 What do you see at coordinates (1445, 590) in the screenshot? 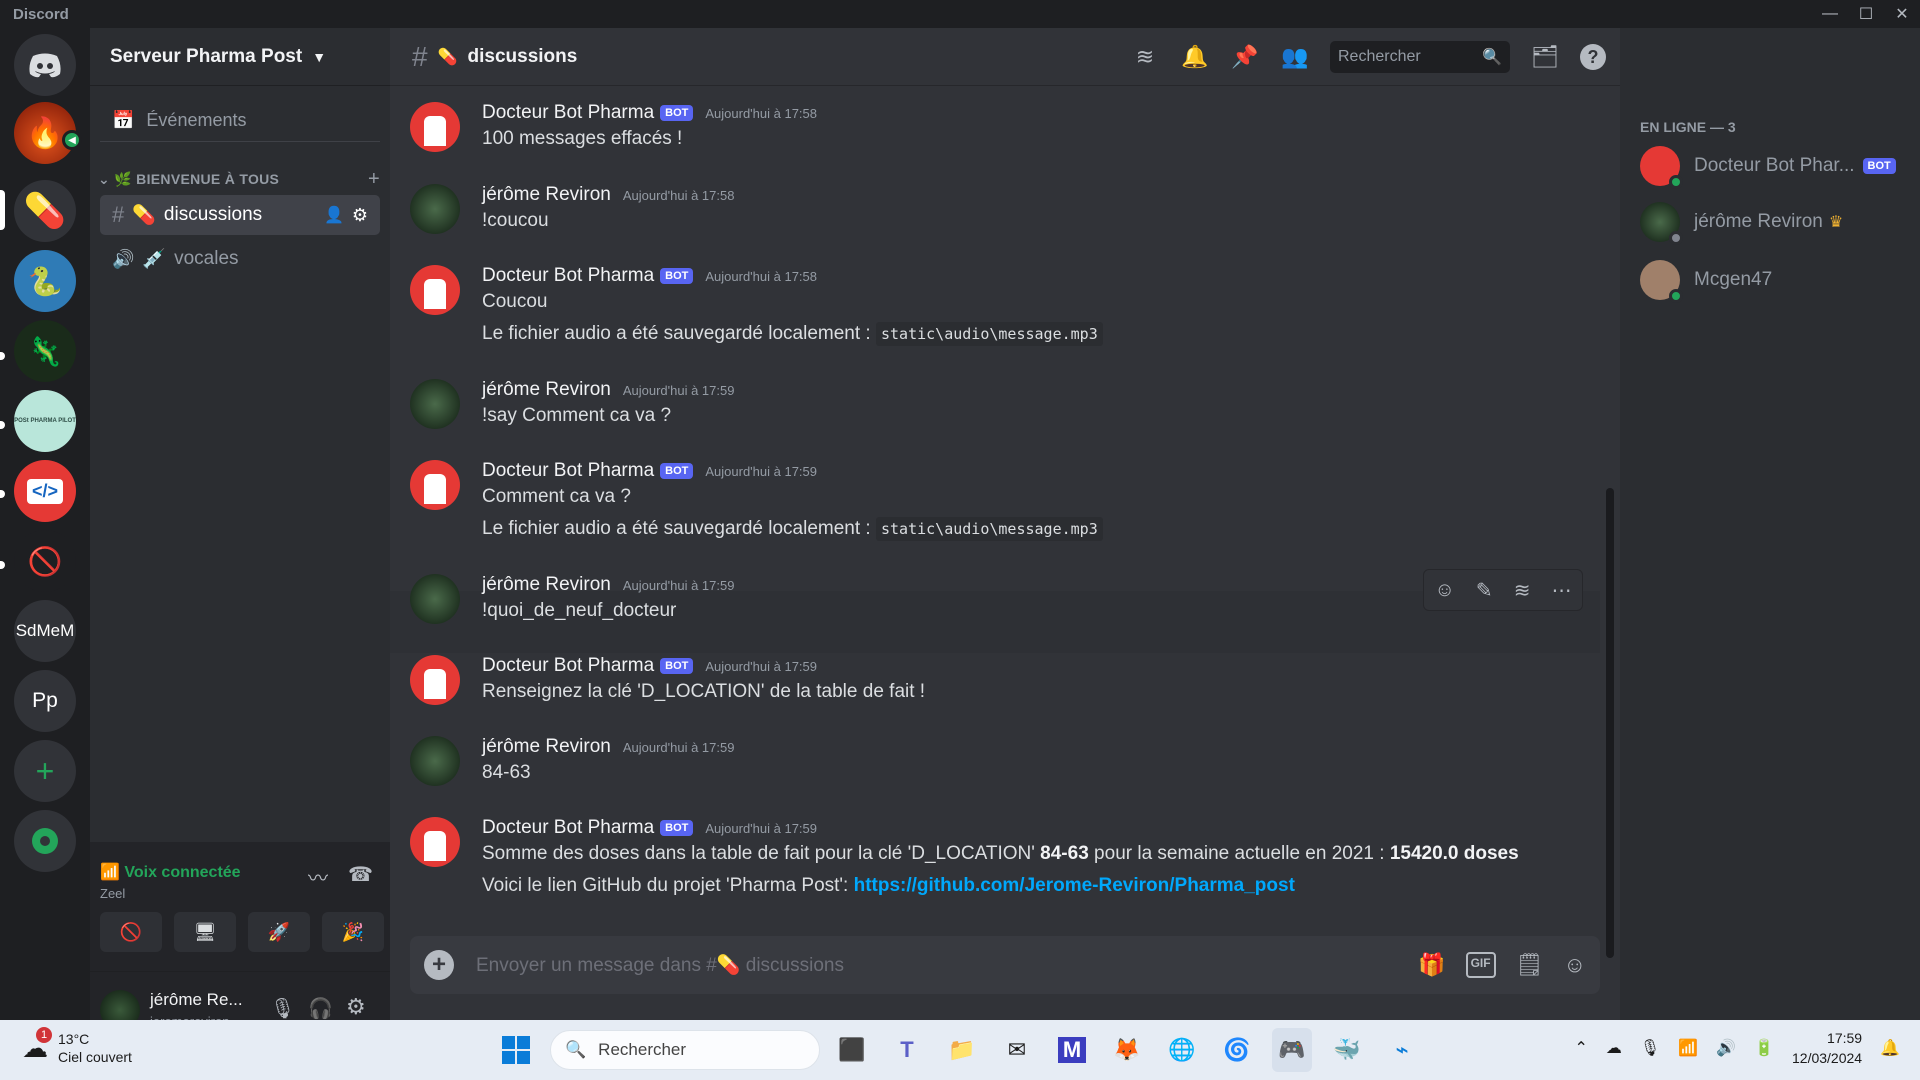
I see `add-reaction-icon: ☺` at bounding box center [1445, 590].